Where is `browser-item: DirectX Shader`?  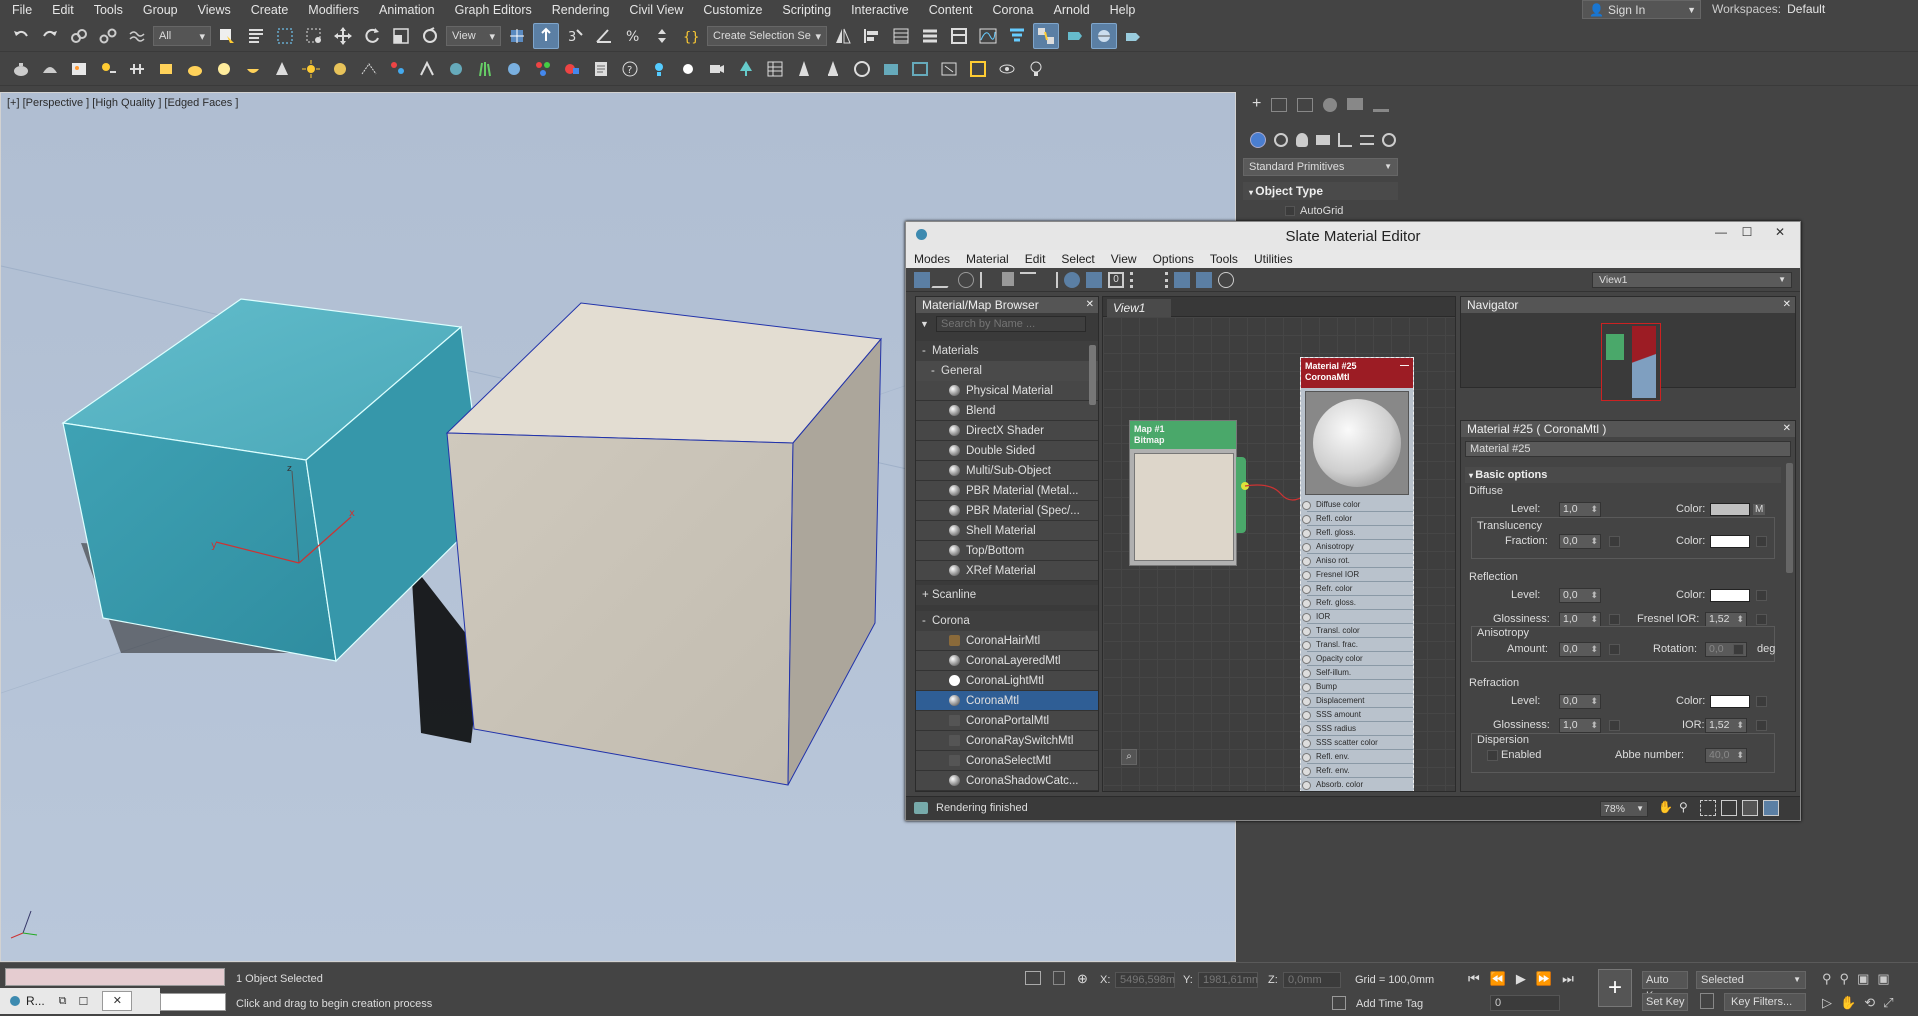 browser-item: DirectX Shader is located at coordinates (1007, 431).